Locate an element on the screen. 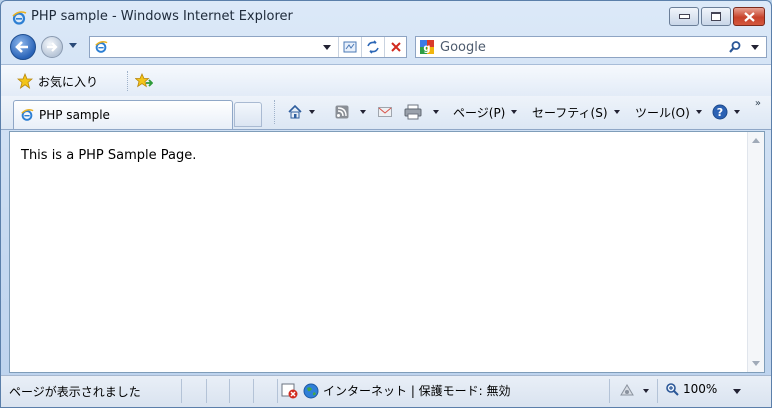 Image resolution: width=772 pixels, height=408 pixels. tab-label: PHP sample is located at coordinates (74, 115).